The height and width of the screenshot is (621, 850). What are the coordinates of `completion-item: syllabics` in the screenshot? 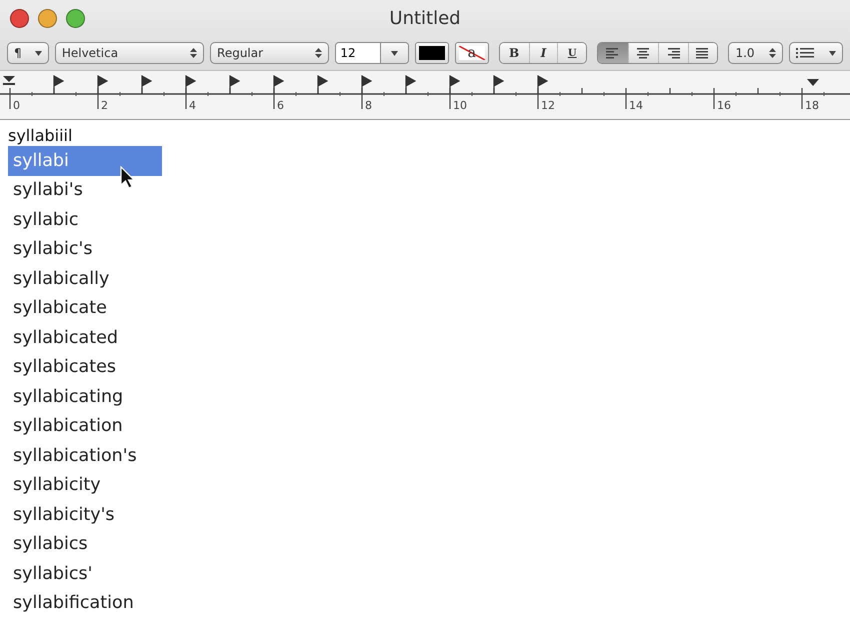 It's located at (85, 544).